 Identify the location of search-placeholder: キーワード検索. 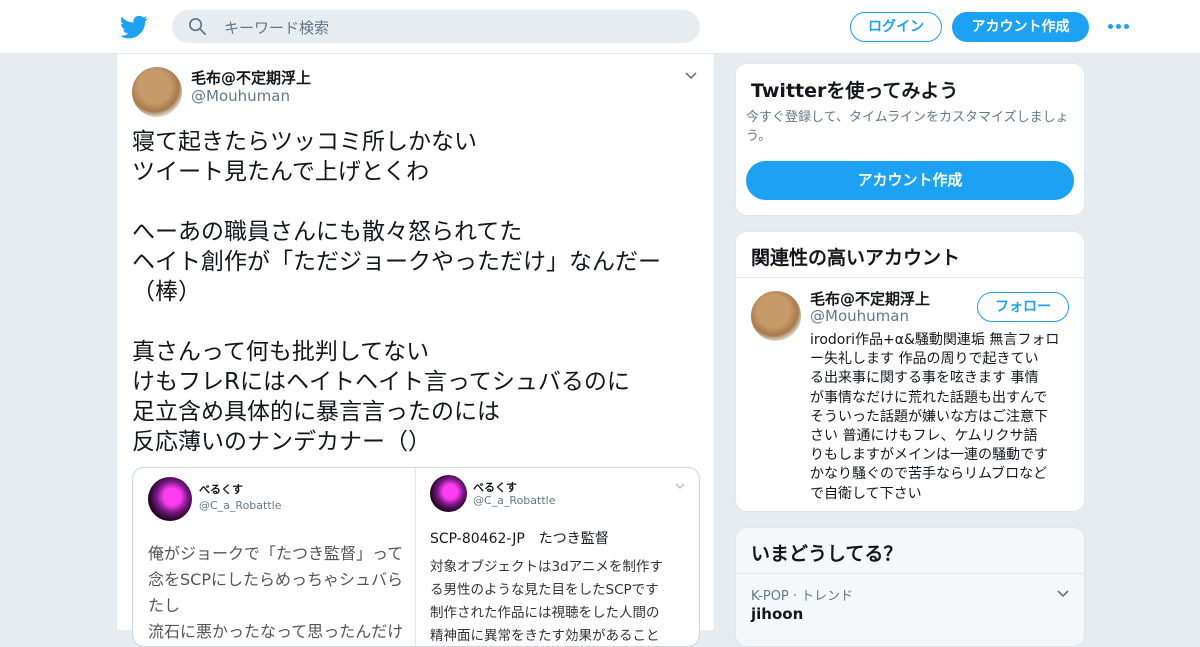
(277, 28).